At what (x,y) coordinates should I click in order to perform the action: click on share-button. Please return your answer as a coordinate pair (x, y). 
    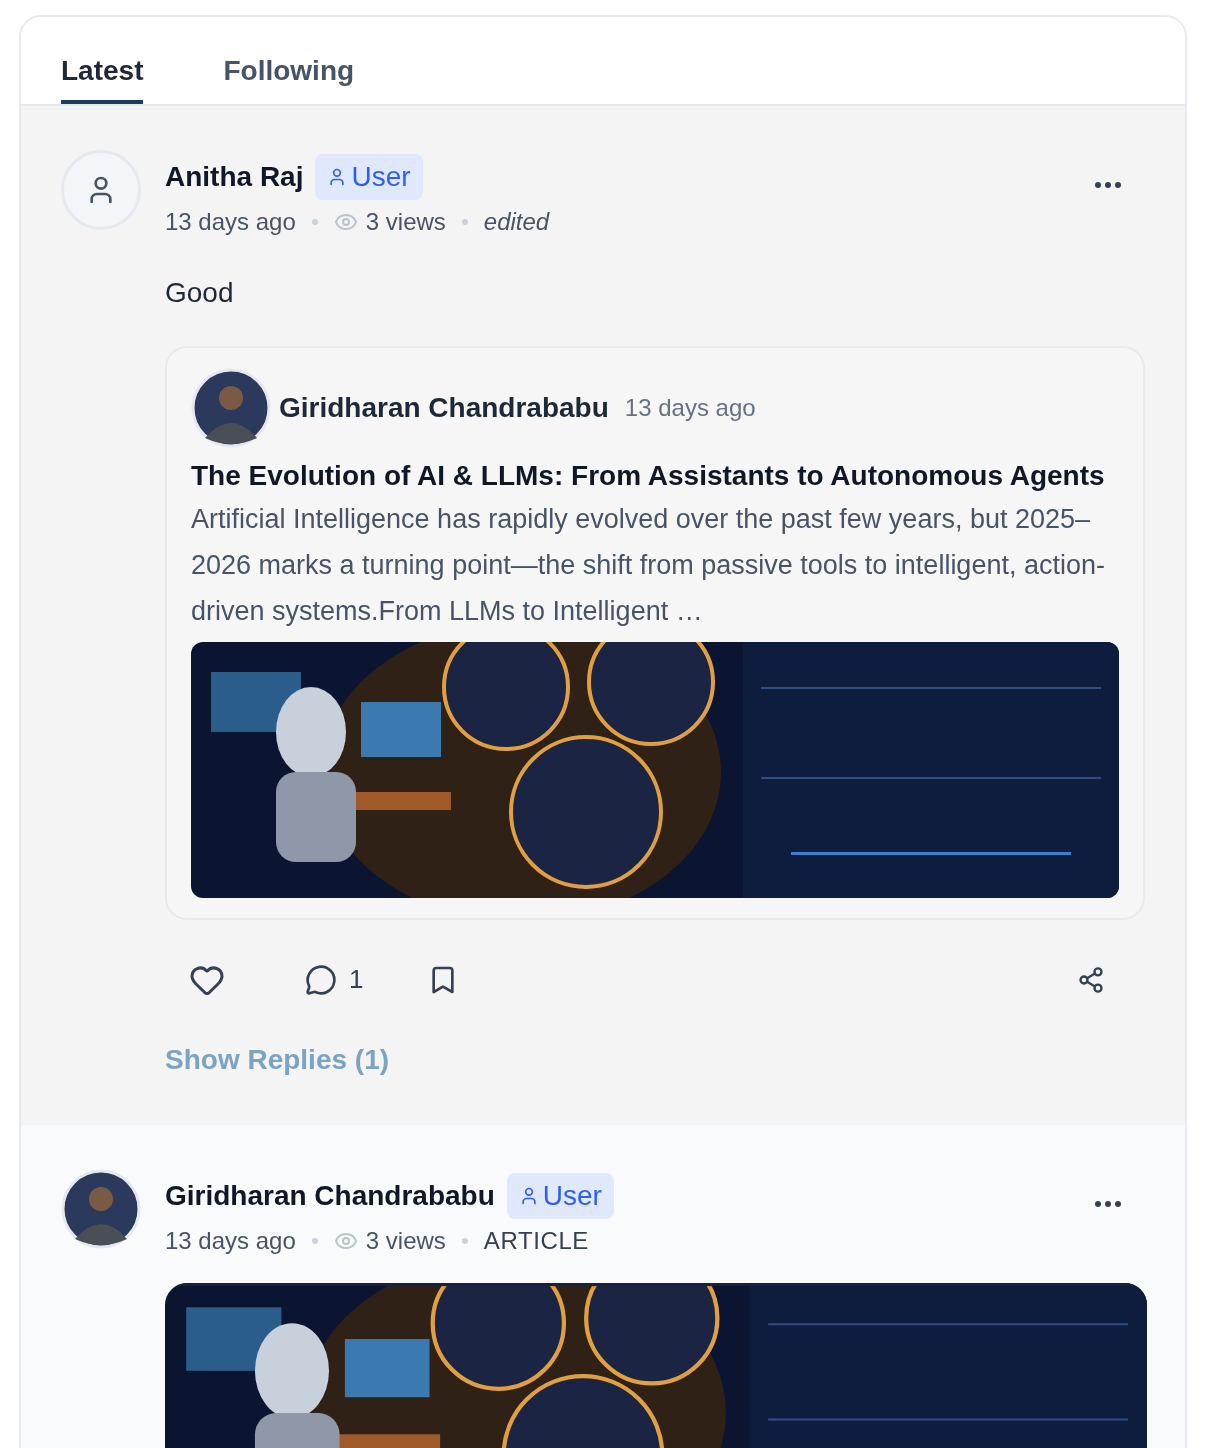
    Looking at the image, I should click on (1091, 979).